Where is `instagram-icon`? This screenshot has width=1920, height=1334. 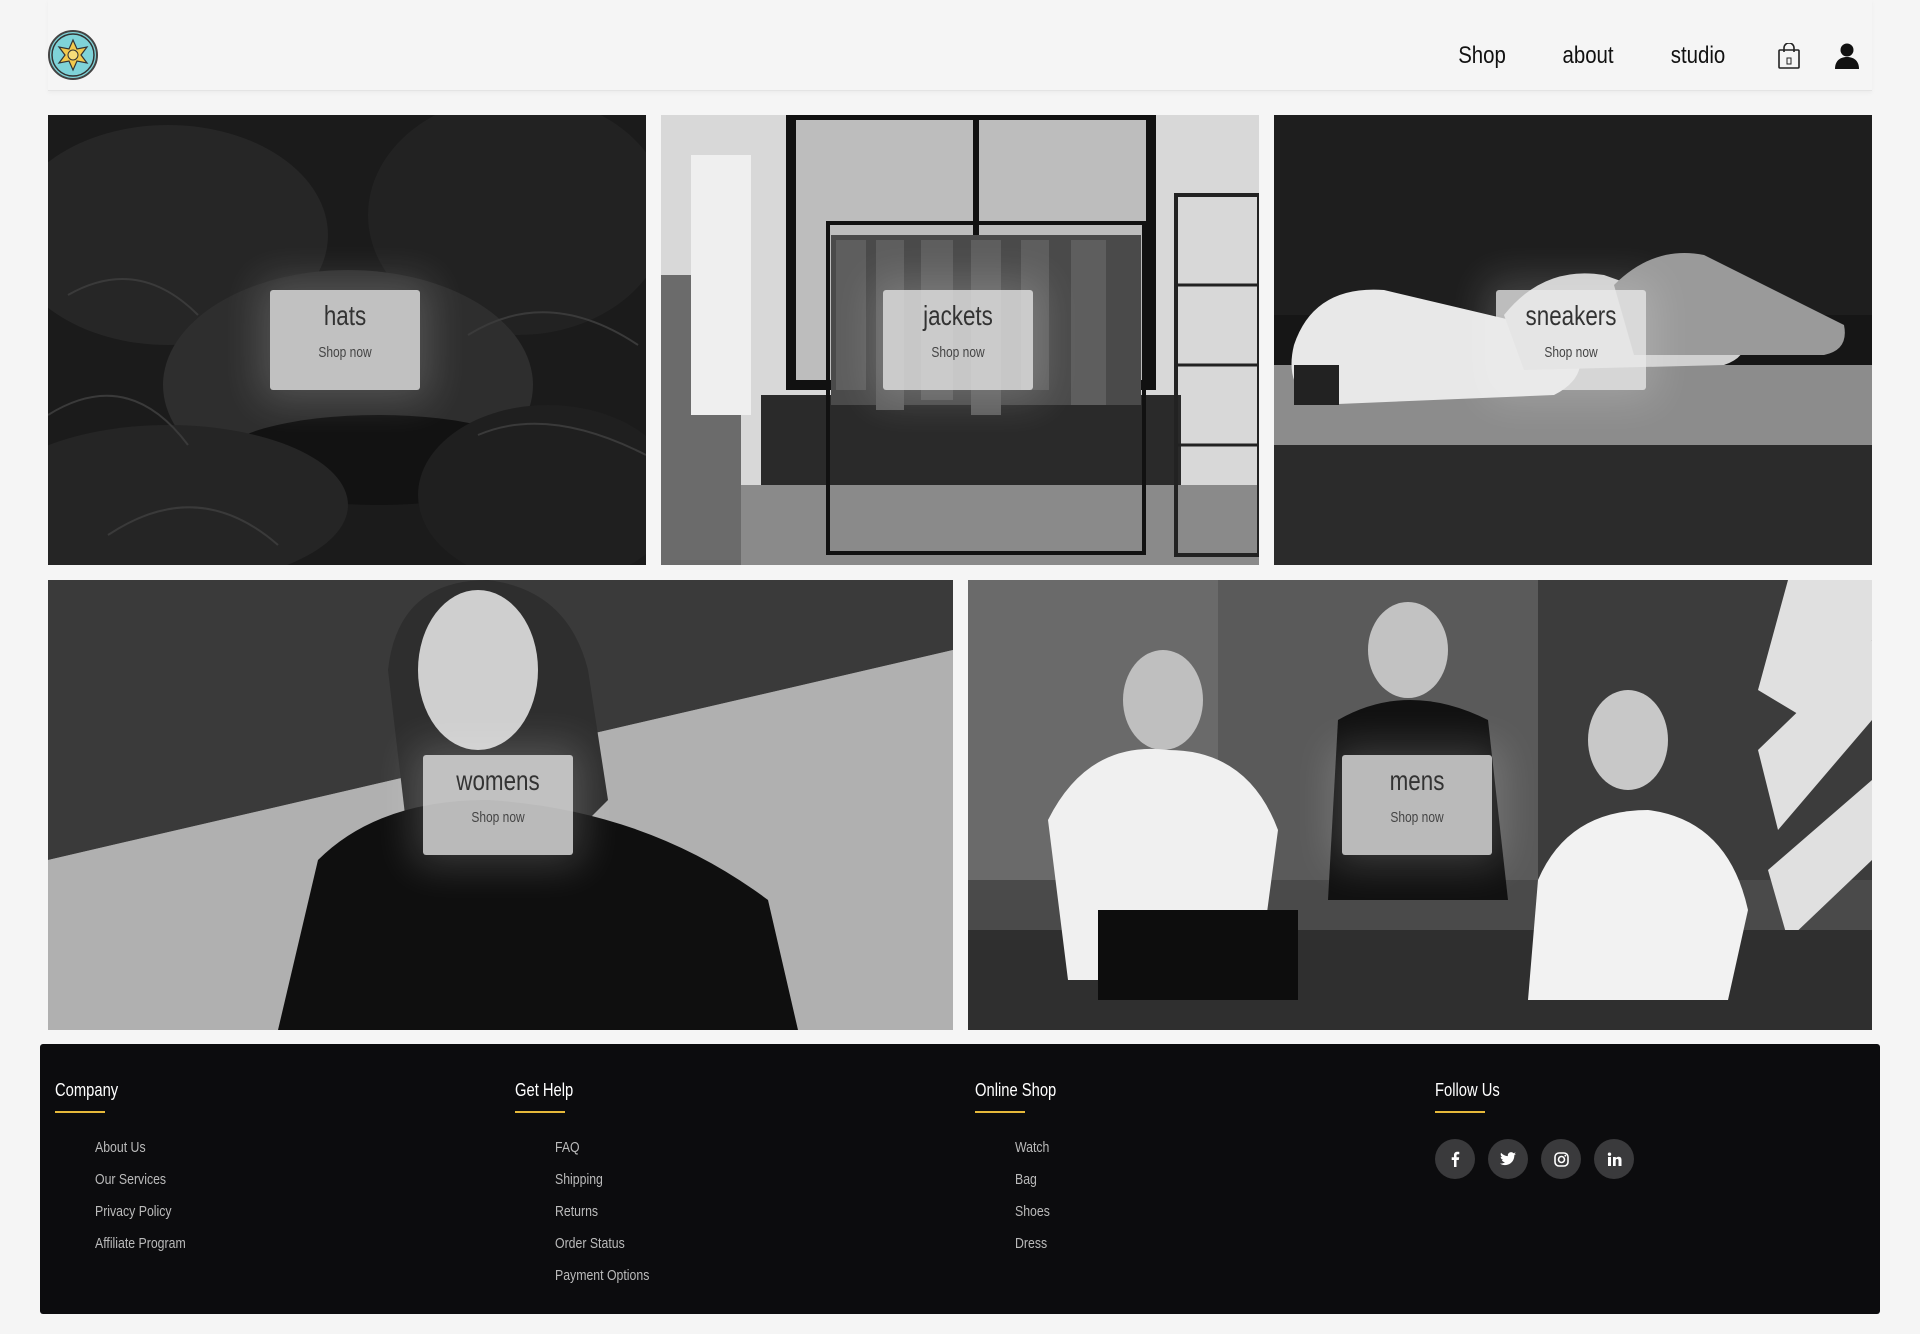
instagram-icon is located at coordinates (1561, 1159).